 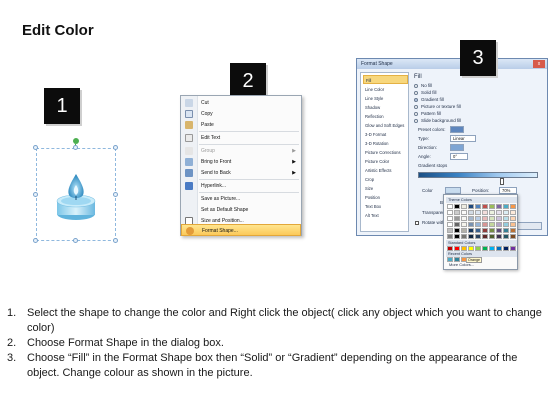 I want to click on nav-alt-text: Alt Text, so click(x=385, y=215).